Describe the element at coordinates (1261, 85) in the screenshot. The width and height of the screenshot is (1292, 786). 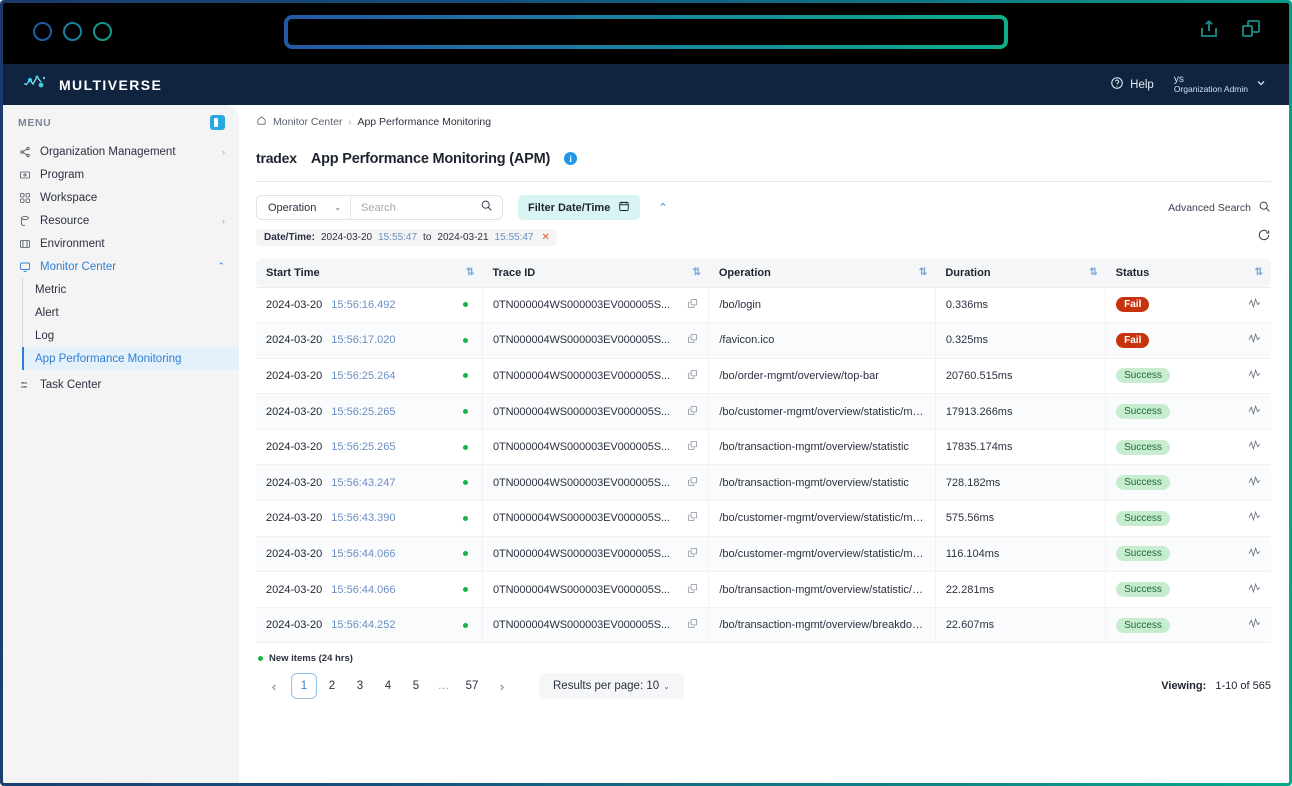
I see `chevron-down-icon` at that location.